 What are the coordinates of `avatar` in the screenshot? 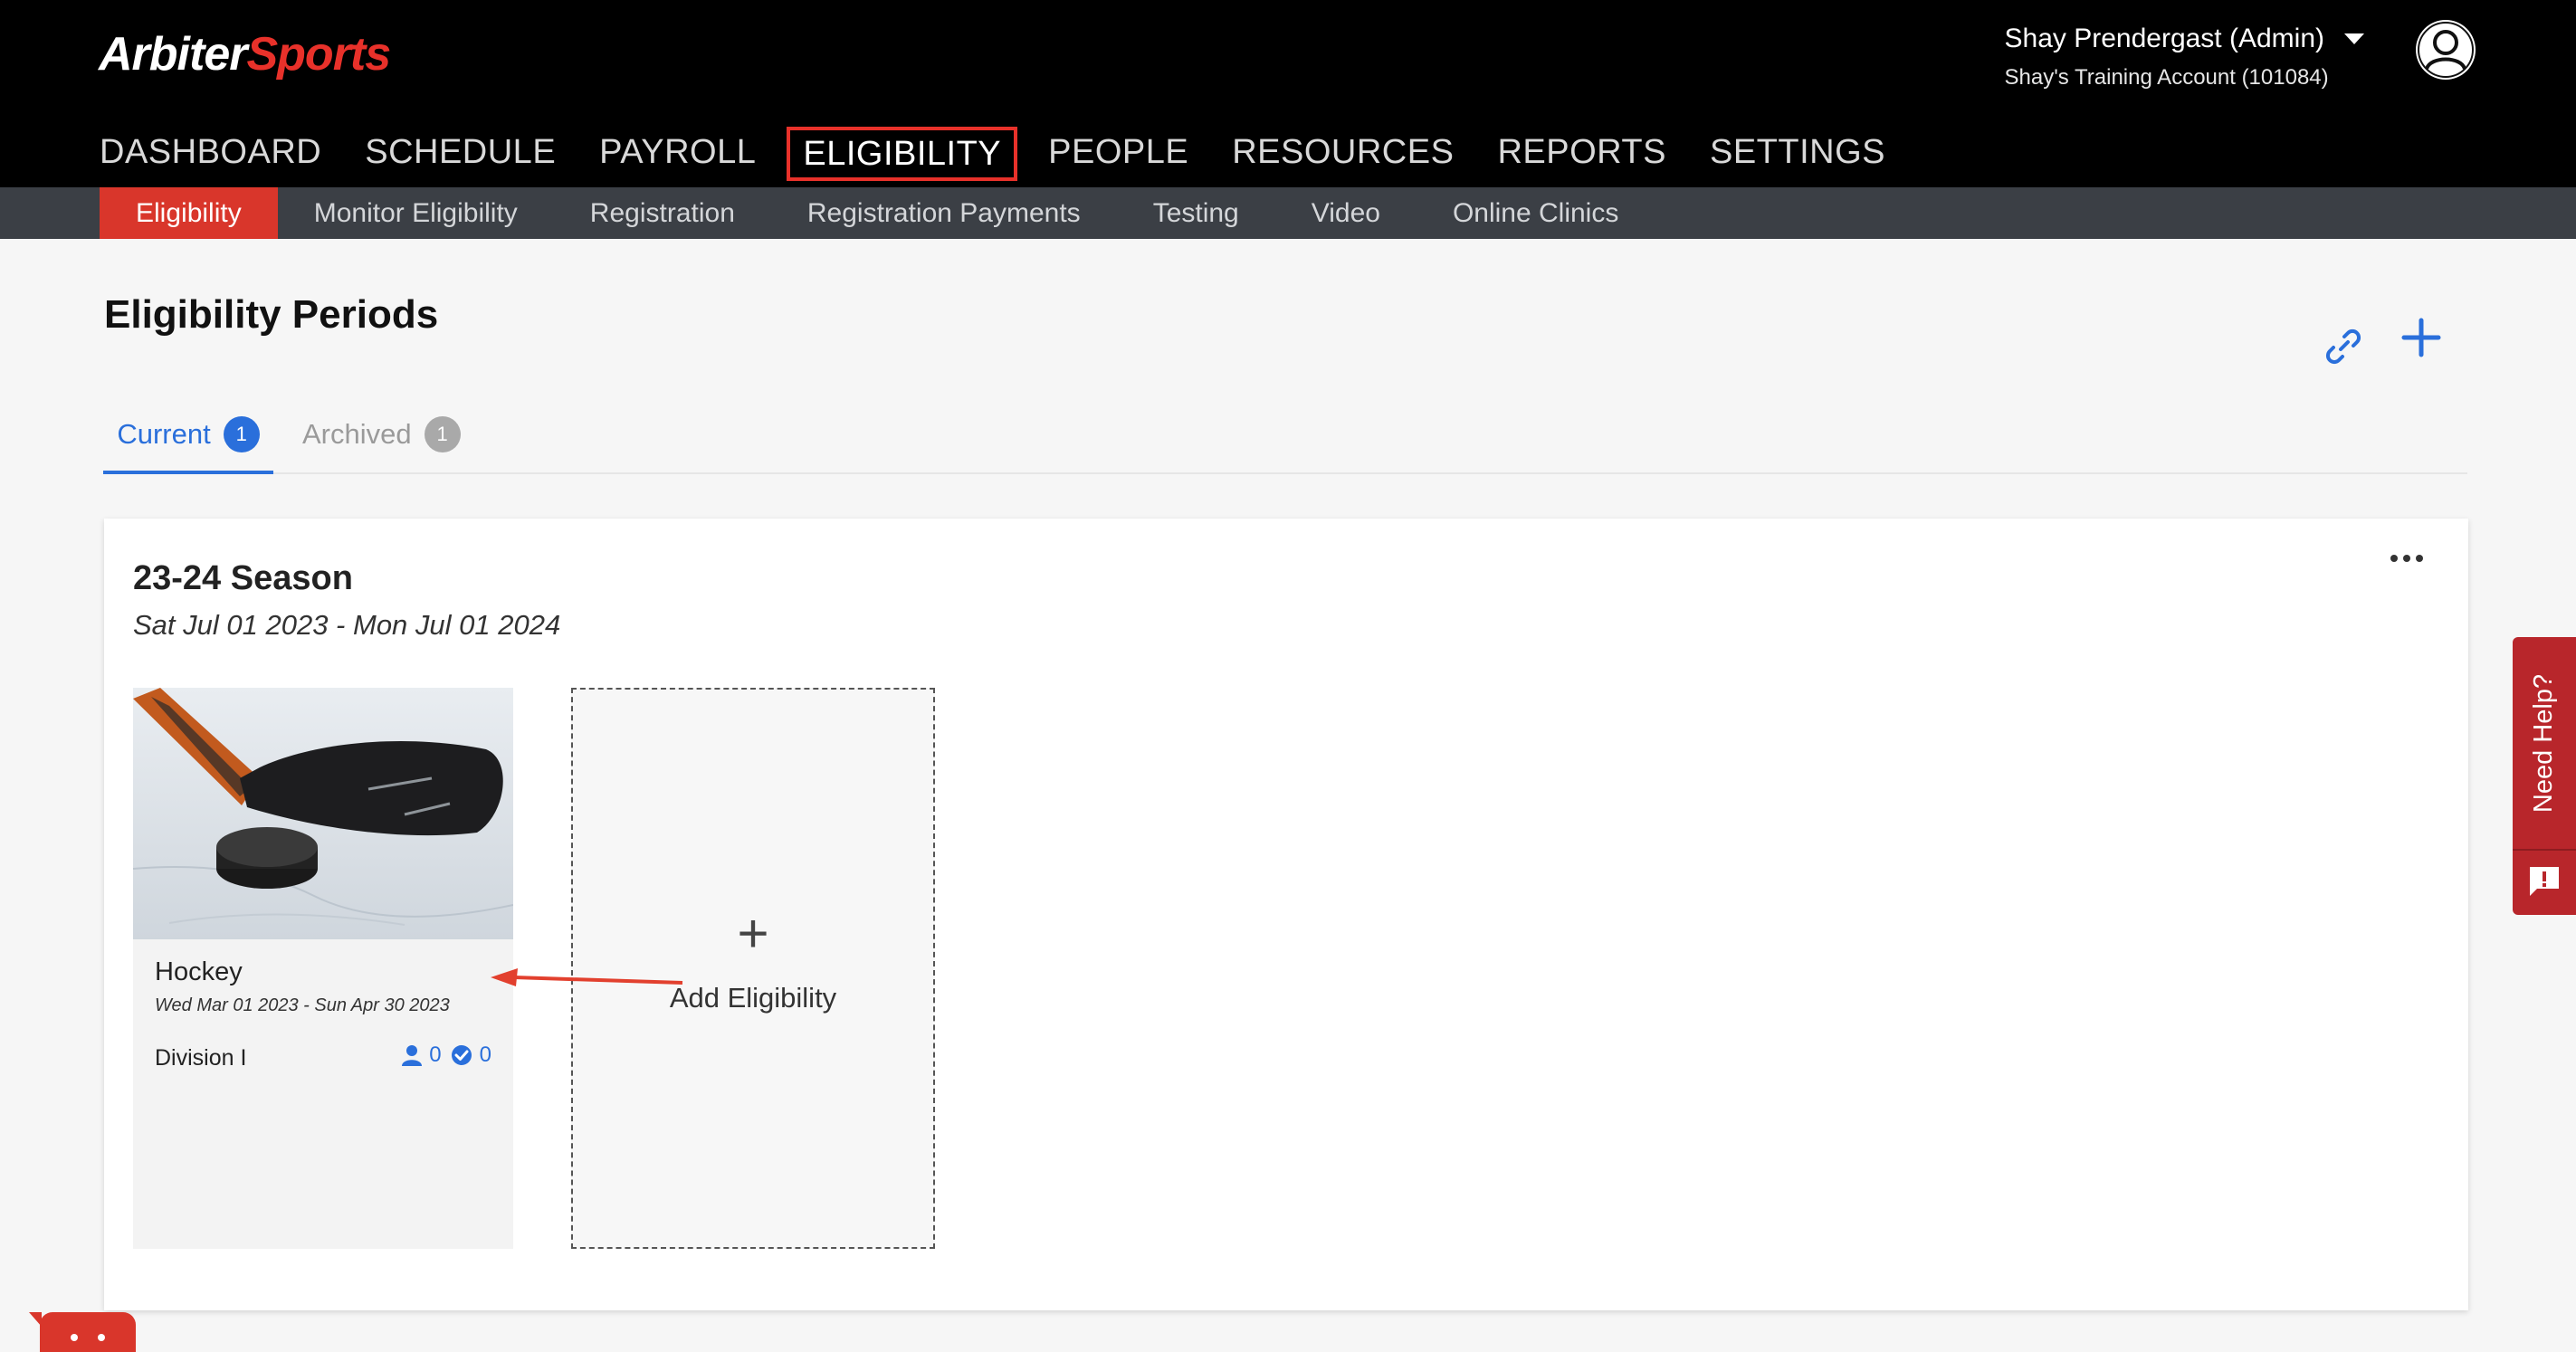 It's located at (2446, 50).